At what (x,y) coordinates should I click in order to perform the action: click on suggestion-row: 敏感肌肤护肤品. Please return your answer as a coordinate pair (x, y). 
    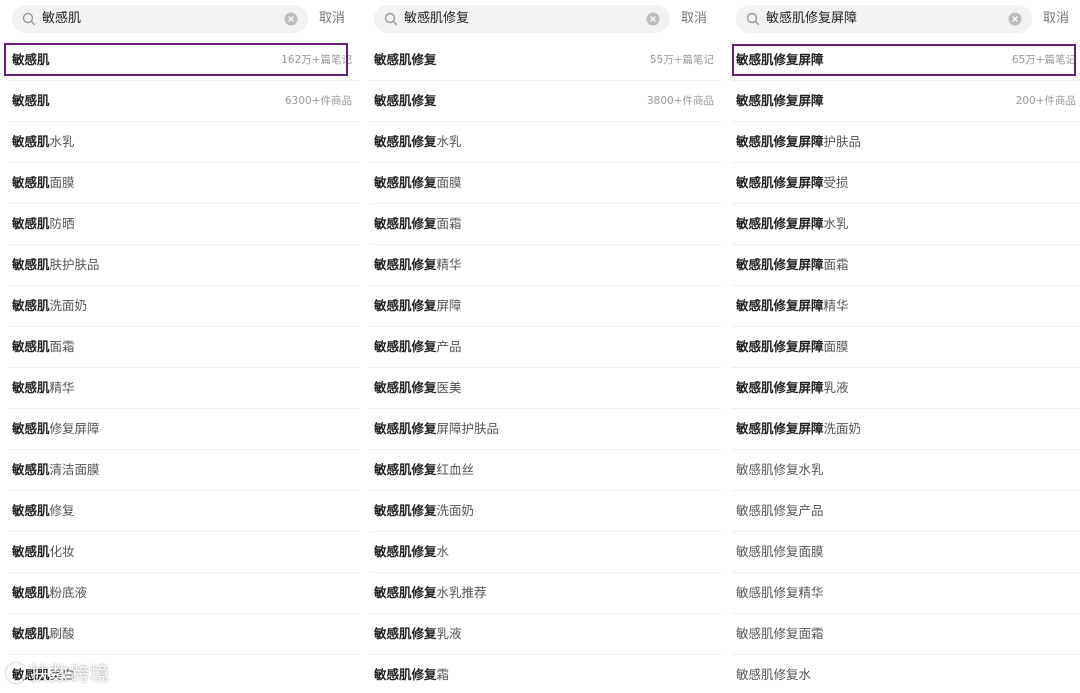
    Looking at the image, I should click on (184, 265).